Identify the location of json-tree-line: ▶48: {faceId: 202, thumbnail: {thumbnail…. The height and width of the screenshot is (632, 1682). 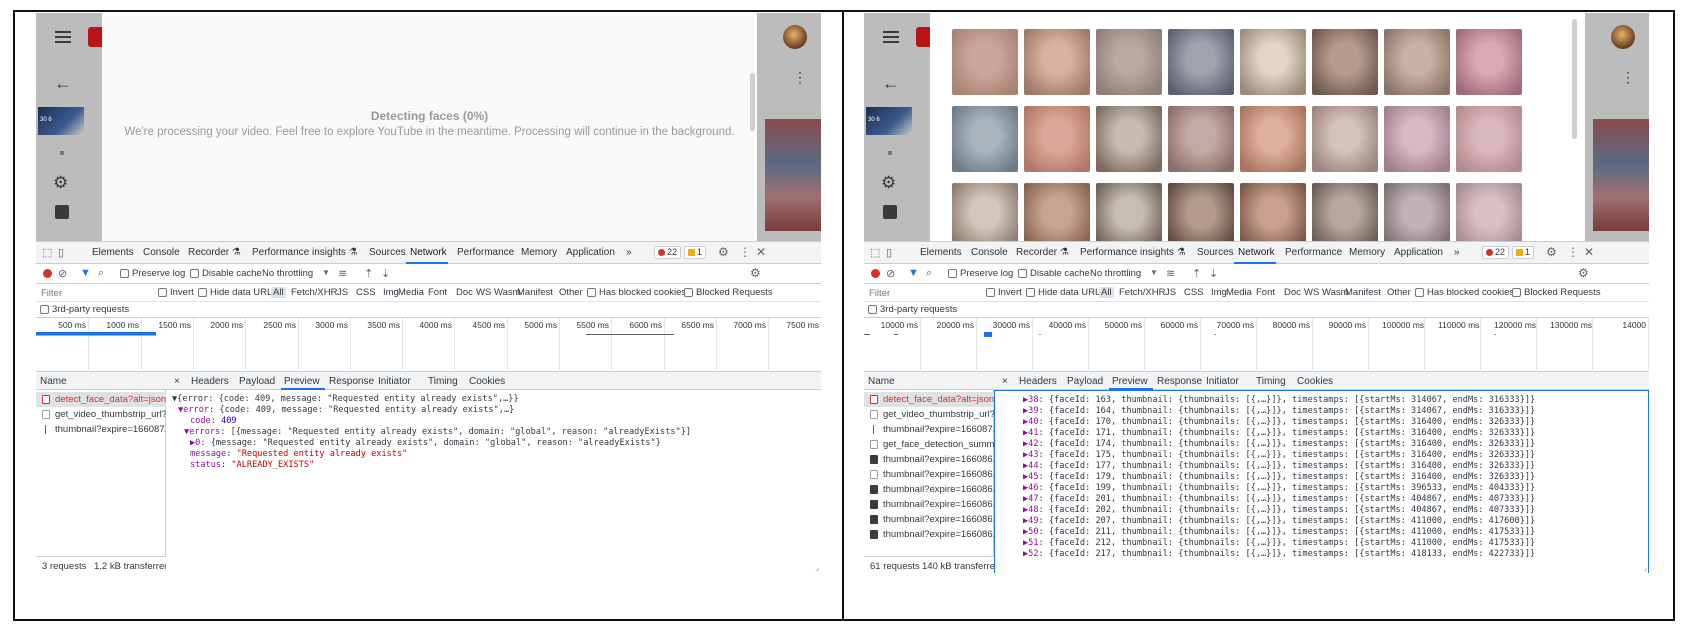
(1279, 510).